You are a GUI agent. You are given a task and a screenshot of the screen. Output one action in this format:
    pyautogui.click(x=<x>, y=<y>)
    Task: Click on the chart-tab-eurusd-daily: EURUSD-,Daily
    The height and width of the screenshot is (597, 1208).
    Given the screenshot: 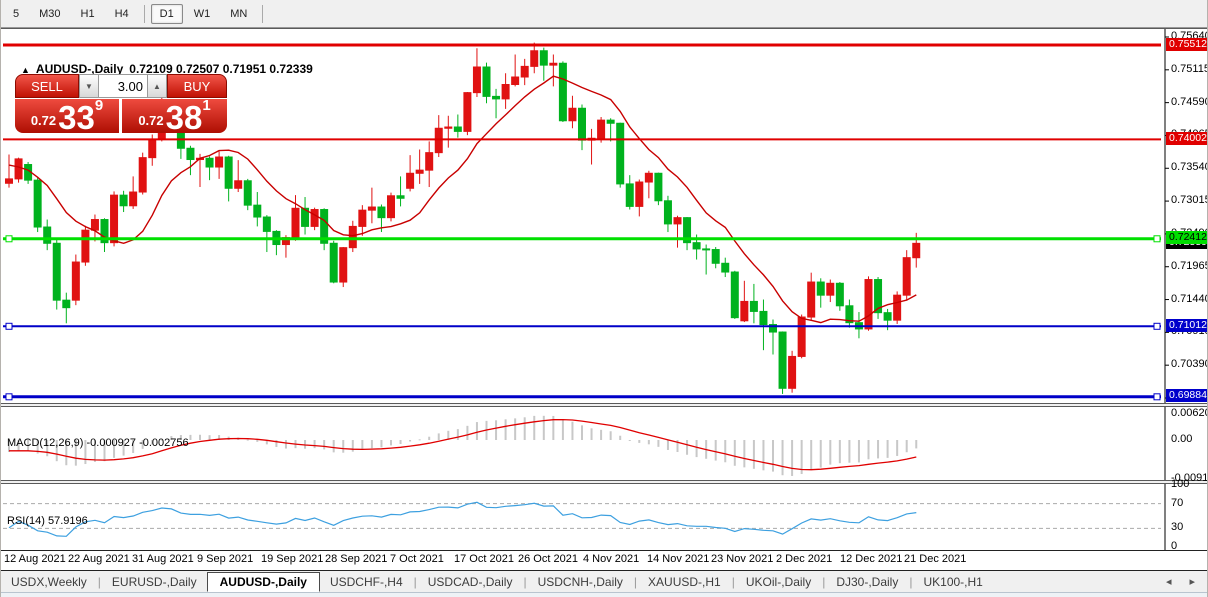 What is the action you would take?
    pyautogui.click(x=154, y=582)
    